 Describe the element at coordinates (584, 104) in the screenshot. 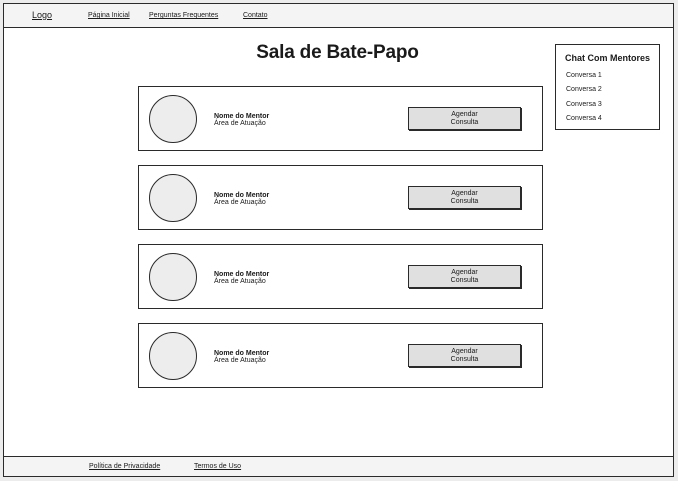

I see `conversation-item-3: Conversa 3` at that location.